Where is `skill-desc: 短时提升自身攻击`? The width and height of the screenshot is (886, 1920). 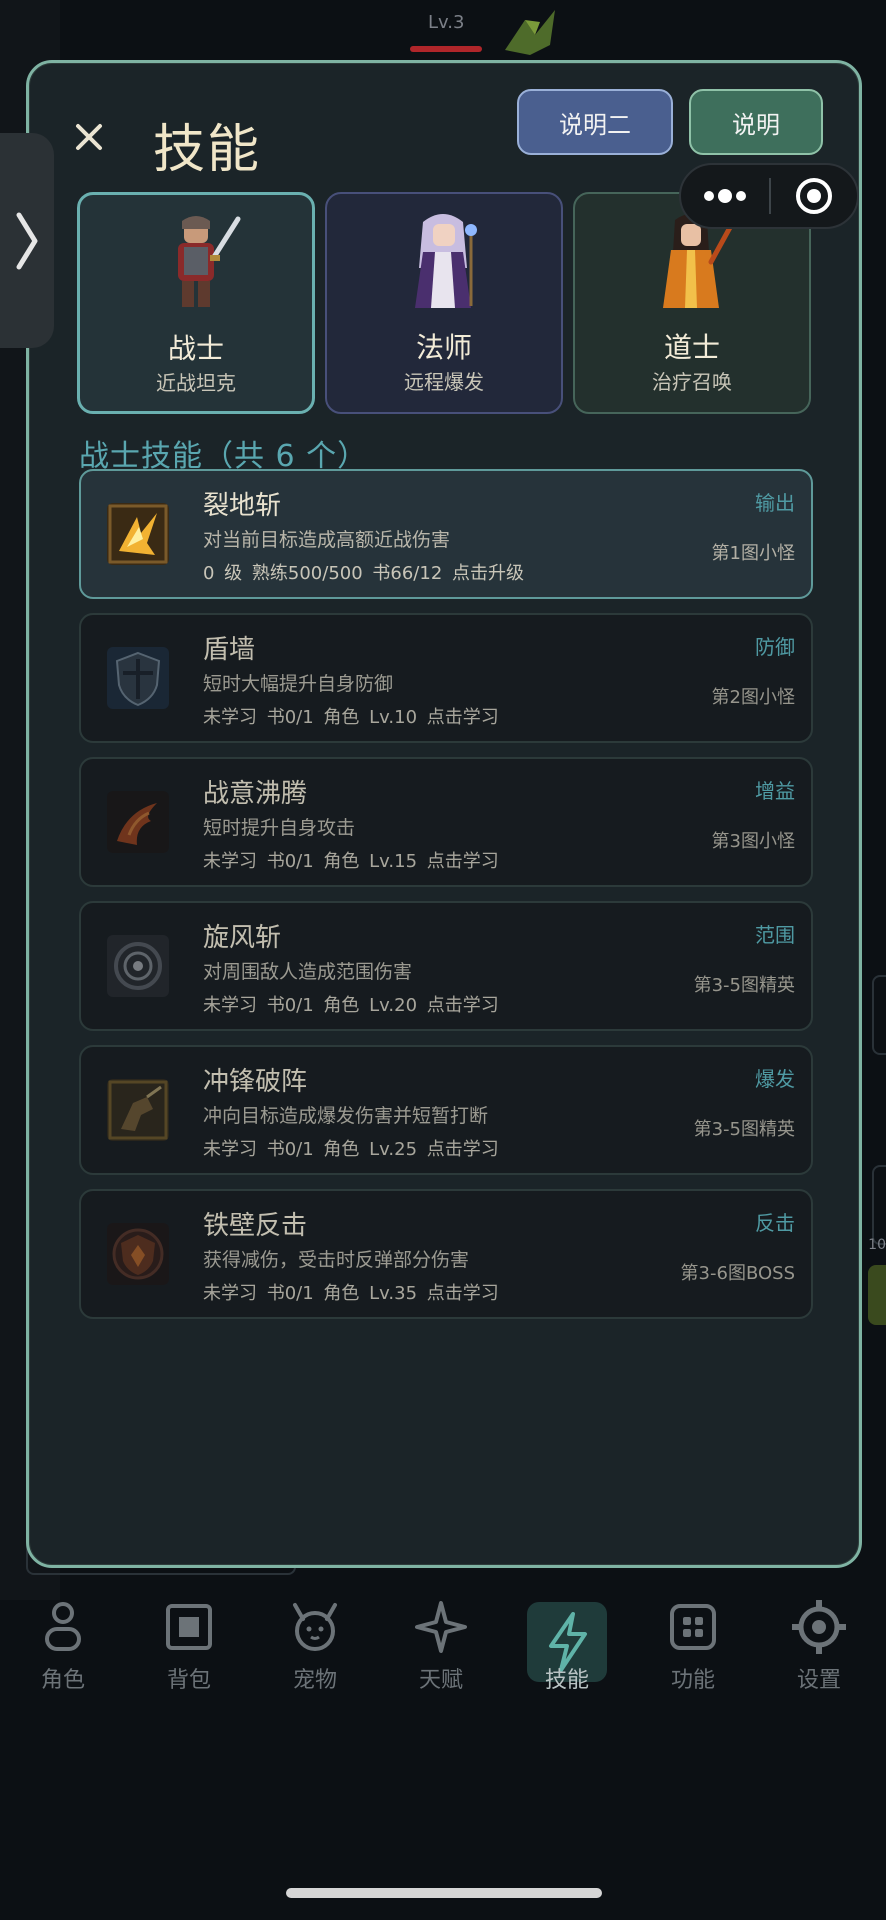
skill-desc: 短时提升自身攻击 is located at coordinates (279, 828).